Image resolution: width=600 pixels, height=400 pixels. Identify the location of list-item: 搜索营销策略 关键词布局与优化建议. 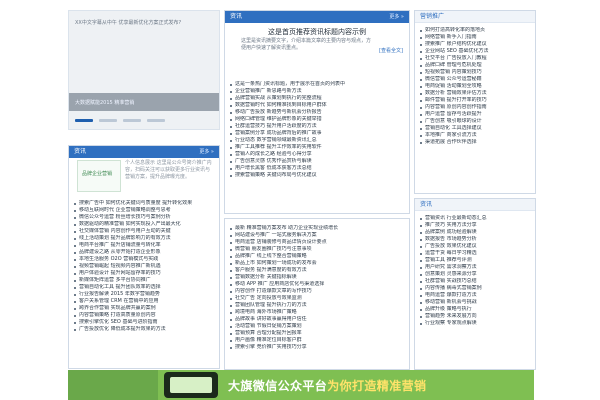
(317, 175).